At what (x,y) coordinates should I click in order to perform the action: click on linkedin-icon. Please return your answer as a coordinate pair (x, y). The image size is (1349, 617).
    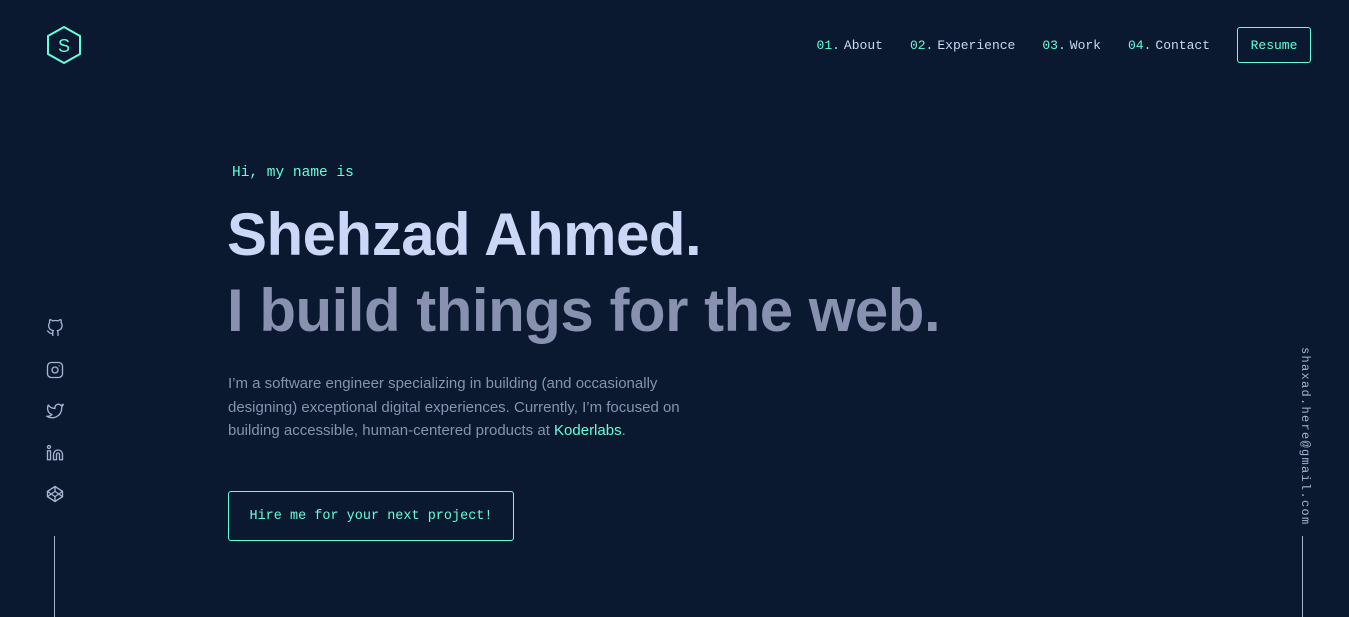
    Looking at the image, I should click on (55, 452).